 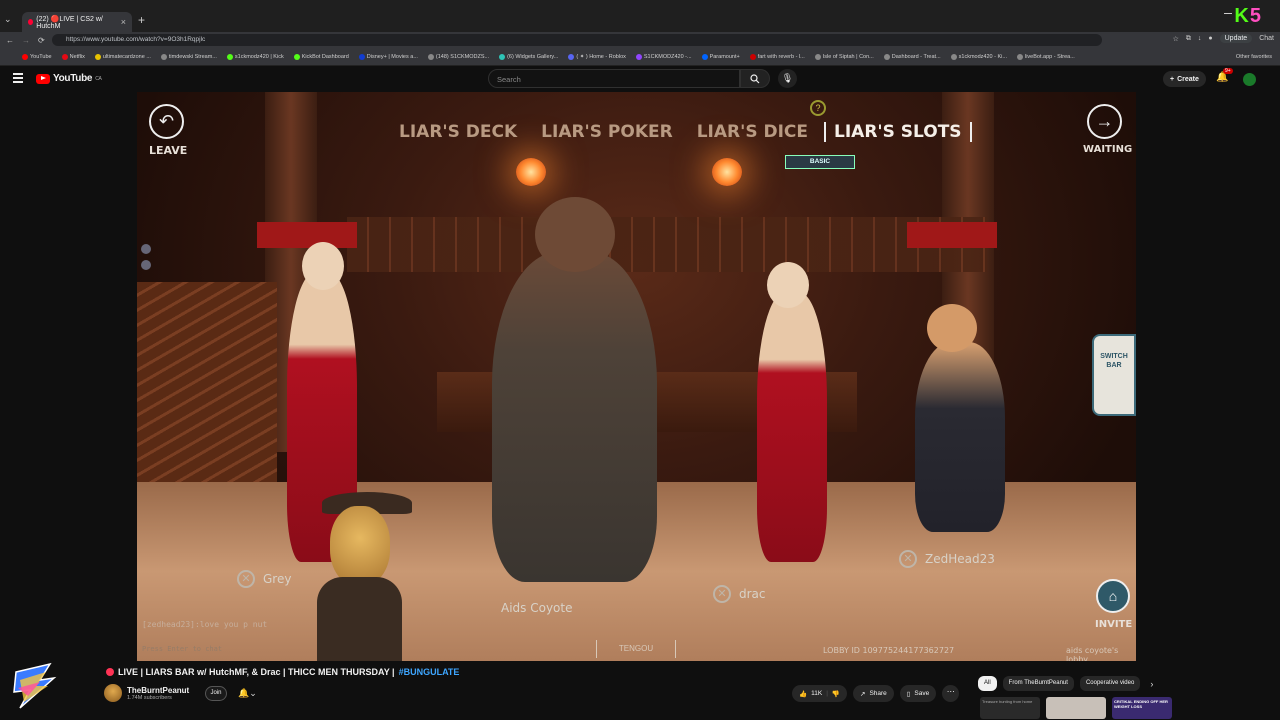 I want to click on new-tab-icon: +, so click(x=141, y=20).